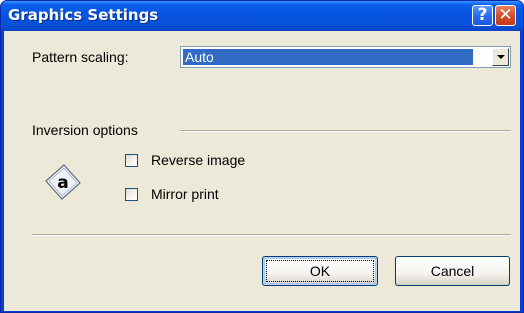 The image size is (524, 313). What do you see at coordinates (80, 57) in the screenshot?
I see `pattern-scaling-label: Pattern scaling:` at bounding box center [80, 57].